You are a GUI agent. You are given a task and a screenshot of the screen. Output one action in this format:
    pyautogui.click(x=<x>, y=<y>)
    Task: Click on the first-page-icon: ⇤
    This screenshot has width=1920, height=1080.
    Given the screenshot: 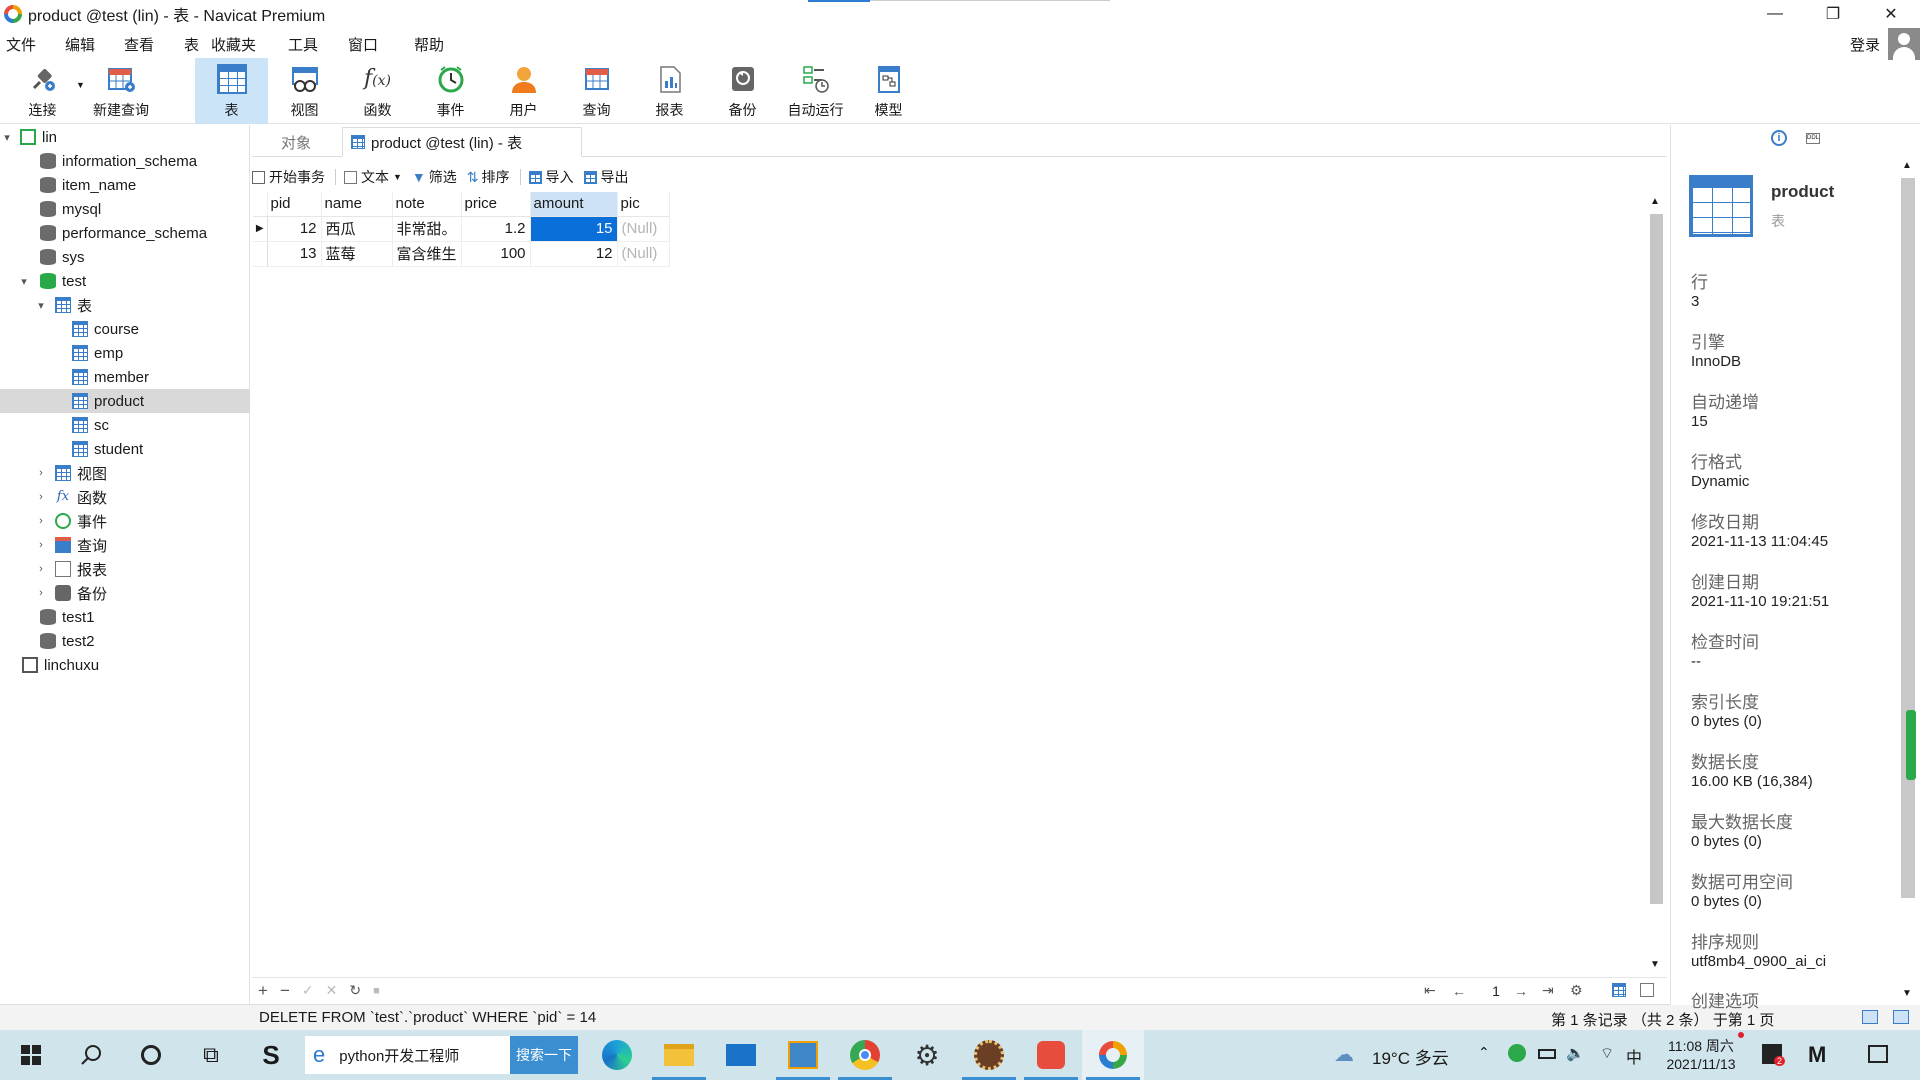 What is the action you would take?
    pyautogui.click(x=1430, y=990)
    